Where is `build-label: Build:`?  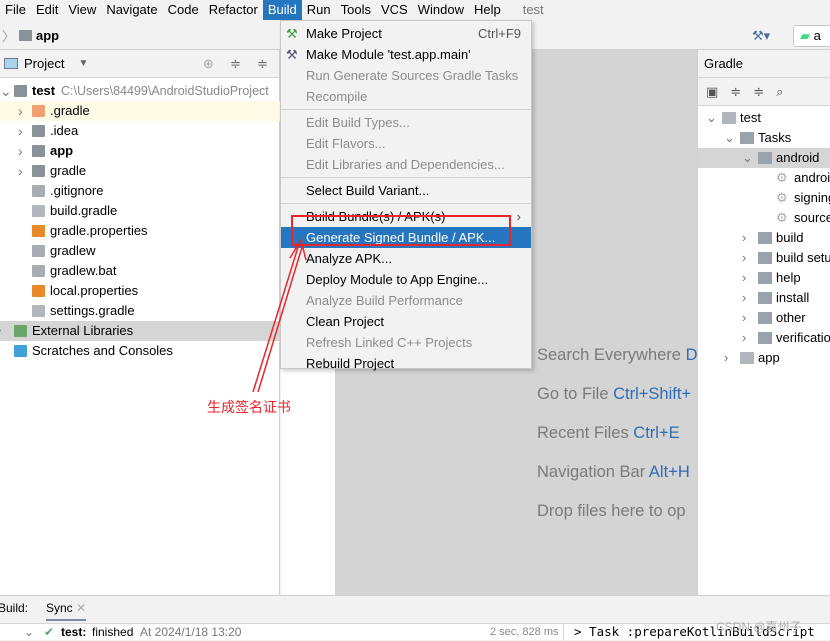
build-label: Build: is located at coordinates (14, 608).